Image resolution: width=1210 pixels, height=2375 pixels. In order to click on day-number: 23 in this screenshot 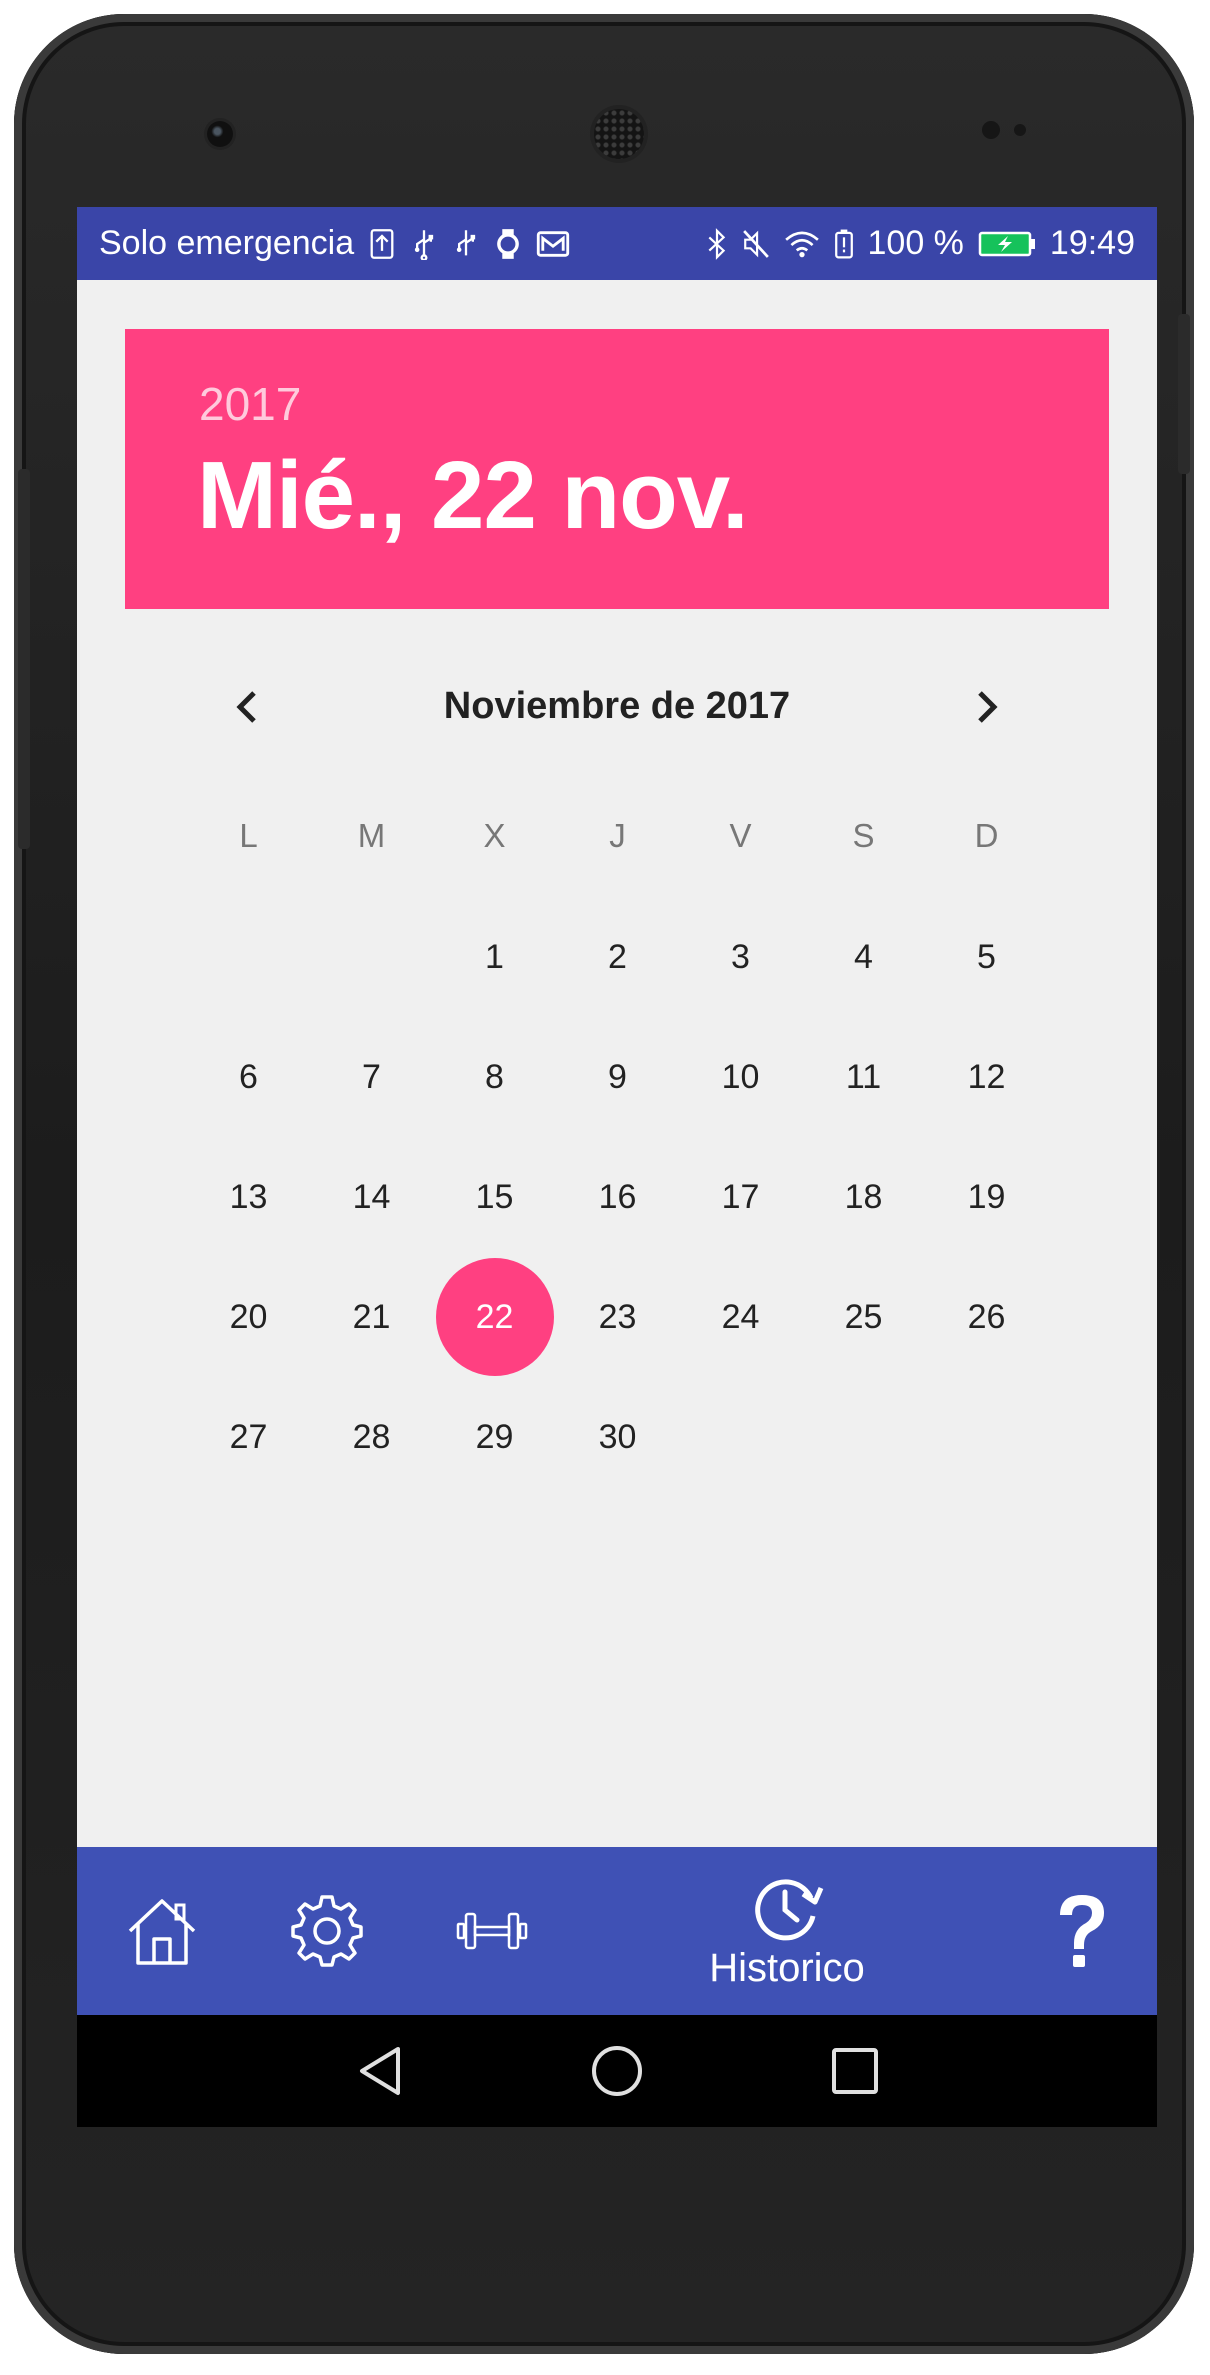, I will do `click(617, 1316)`.